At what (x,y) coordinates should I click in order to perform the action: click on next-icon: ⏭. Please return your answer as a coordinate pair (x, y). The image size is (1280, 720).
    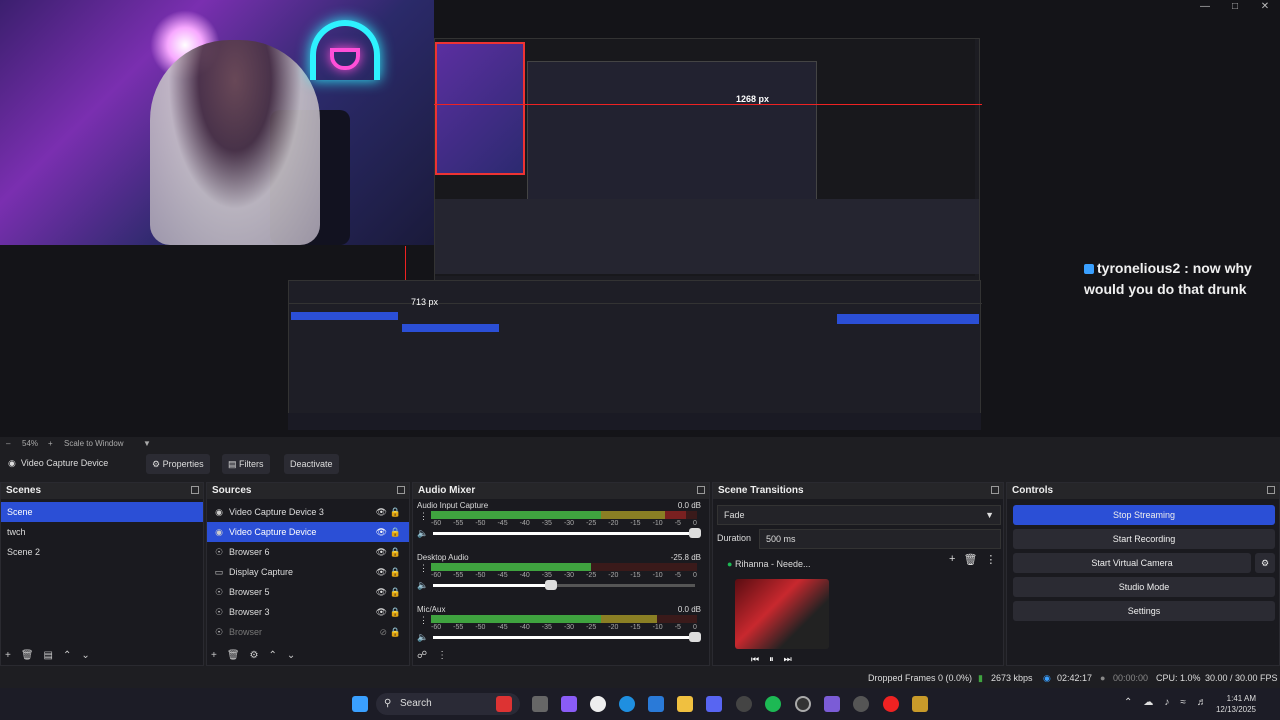
    Looking at the image, I should click on (788, 659).